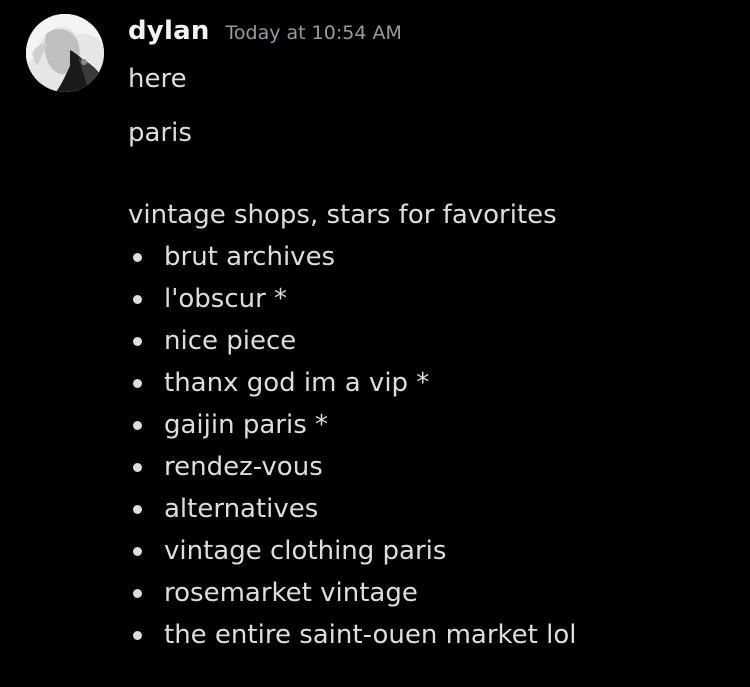 The height and width of the screenshot is (687, 750). I want to click on list-item: gaijin paris *, so click(428, 425).